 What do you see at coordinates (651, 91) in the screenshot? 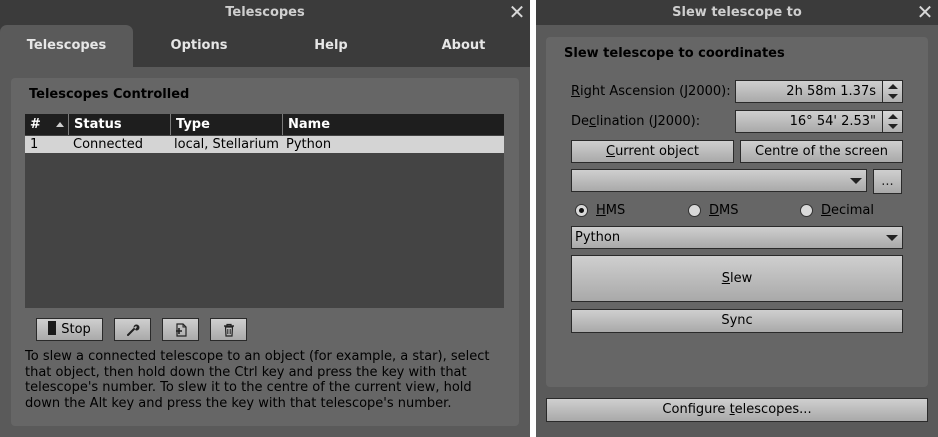
I see `ra-label: Right Ascension (J2000):` at bounding box center [651, 91].